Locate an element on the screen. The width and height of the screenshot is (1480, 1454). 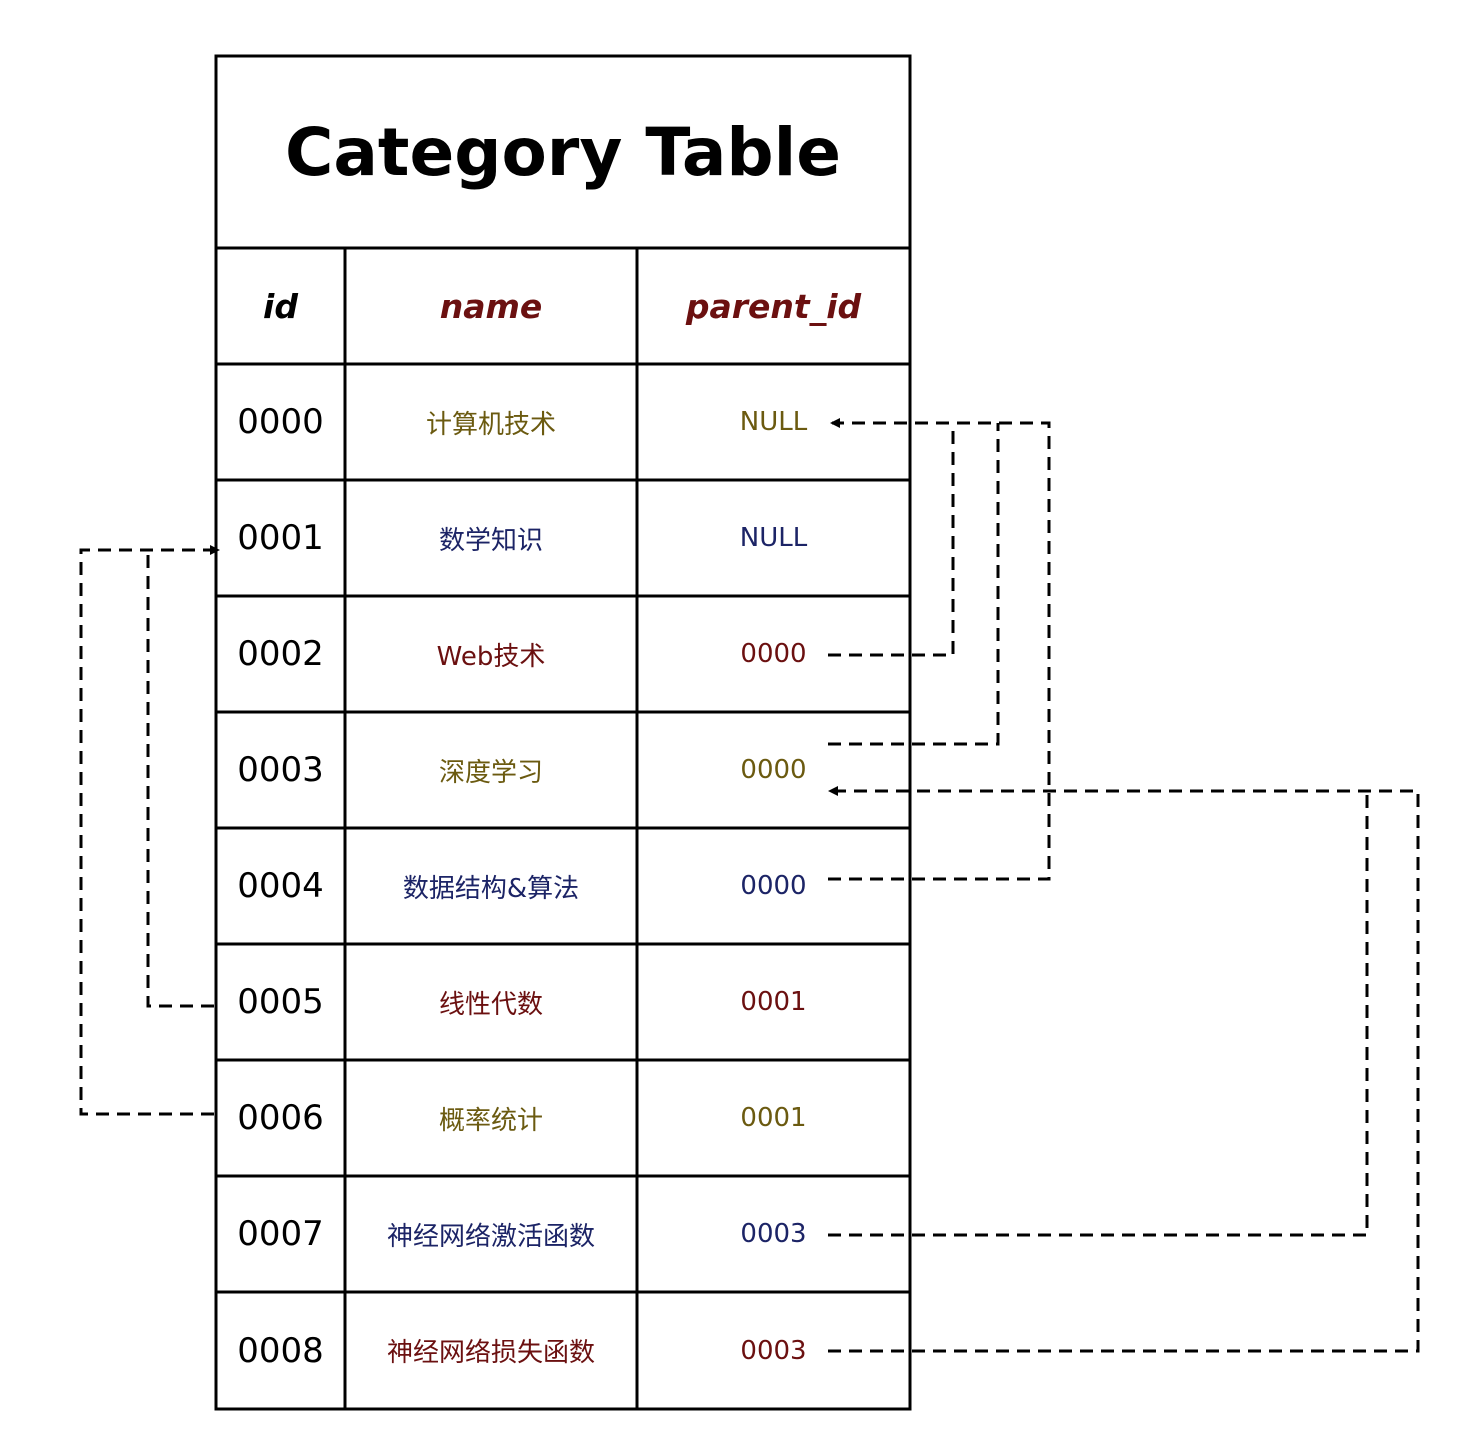
row-id: 0008 is located at coordinates (280, 1350).